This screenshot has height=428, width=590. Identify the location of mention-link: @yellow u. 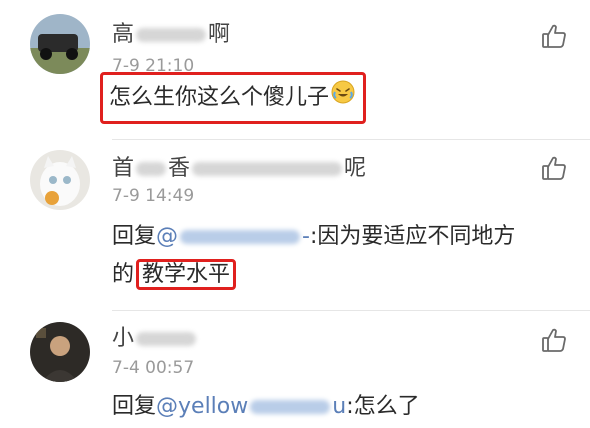
(251, 406).